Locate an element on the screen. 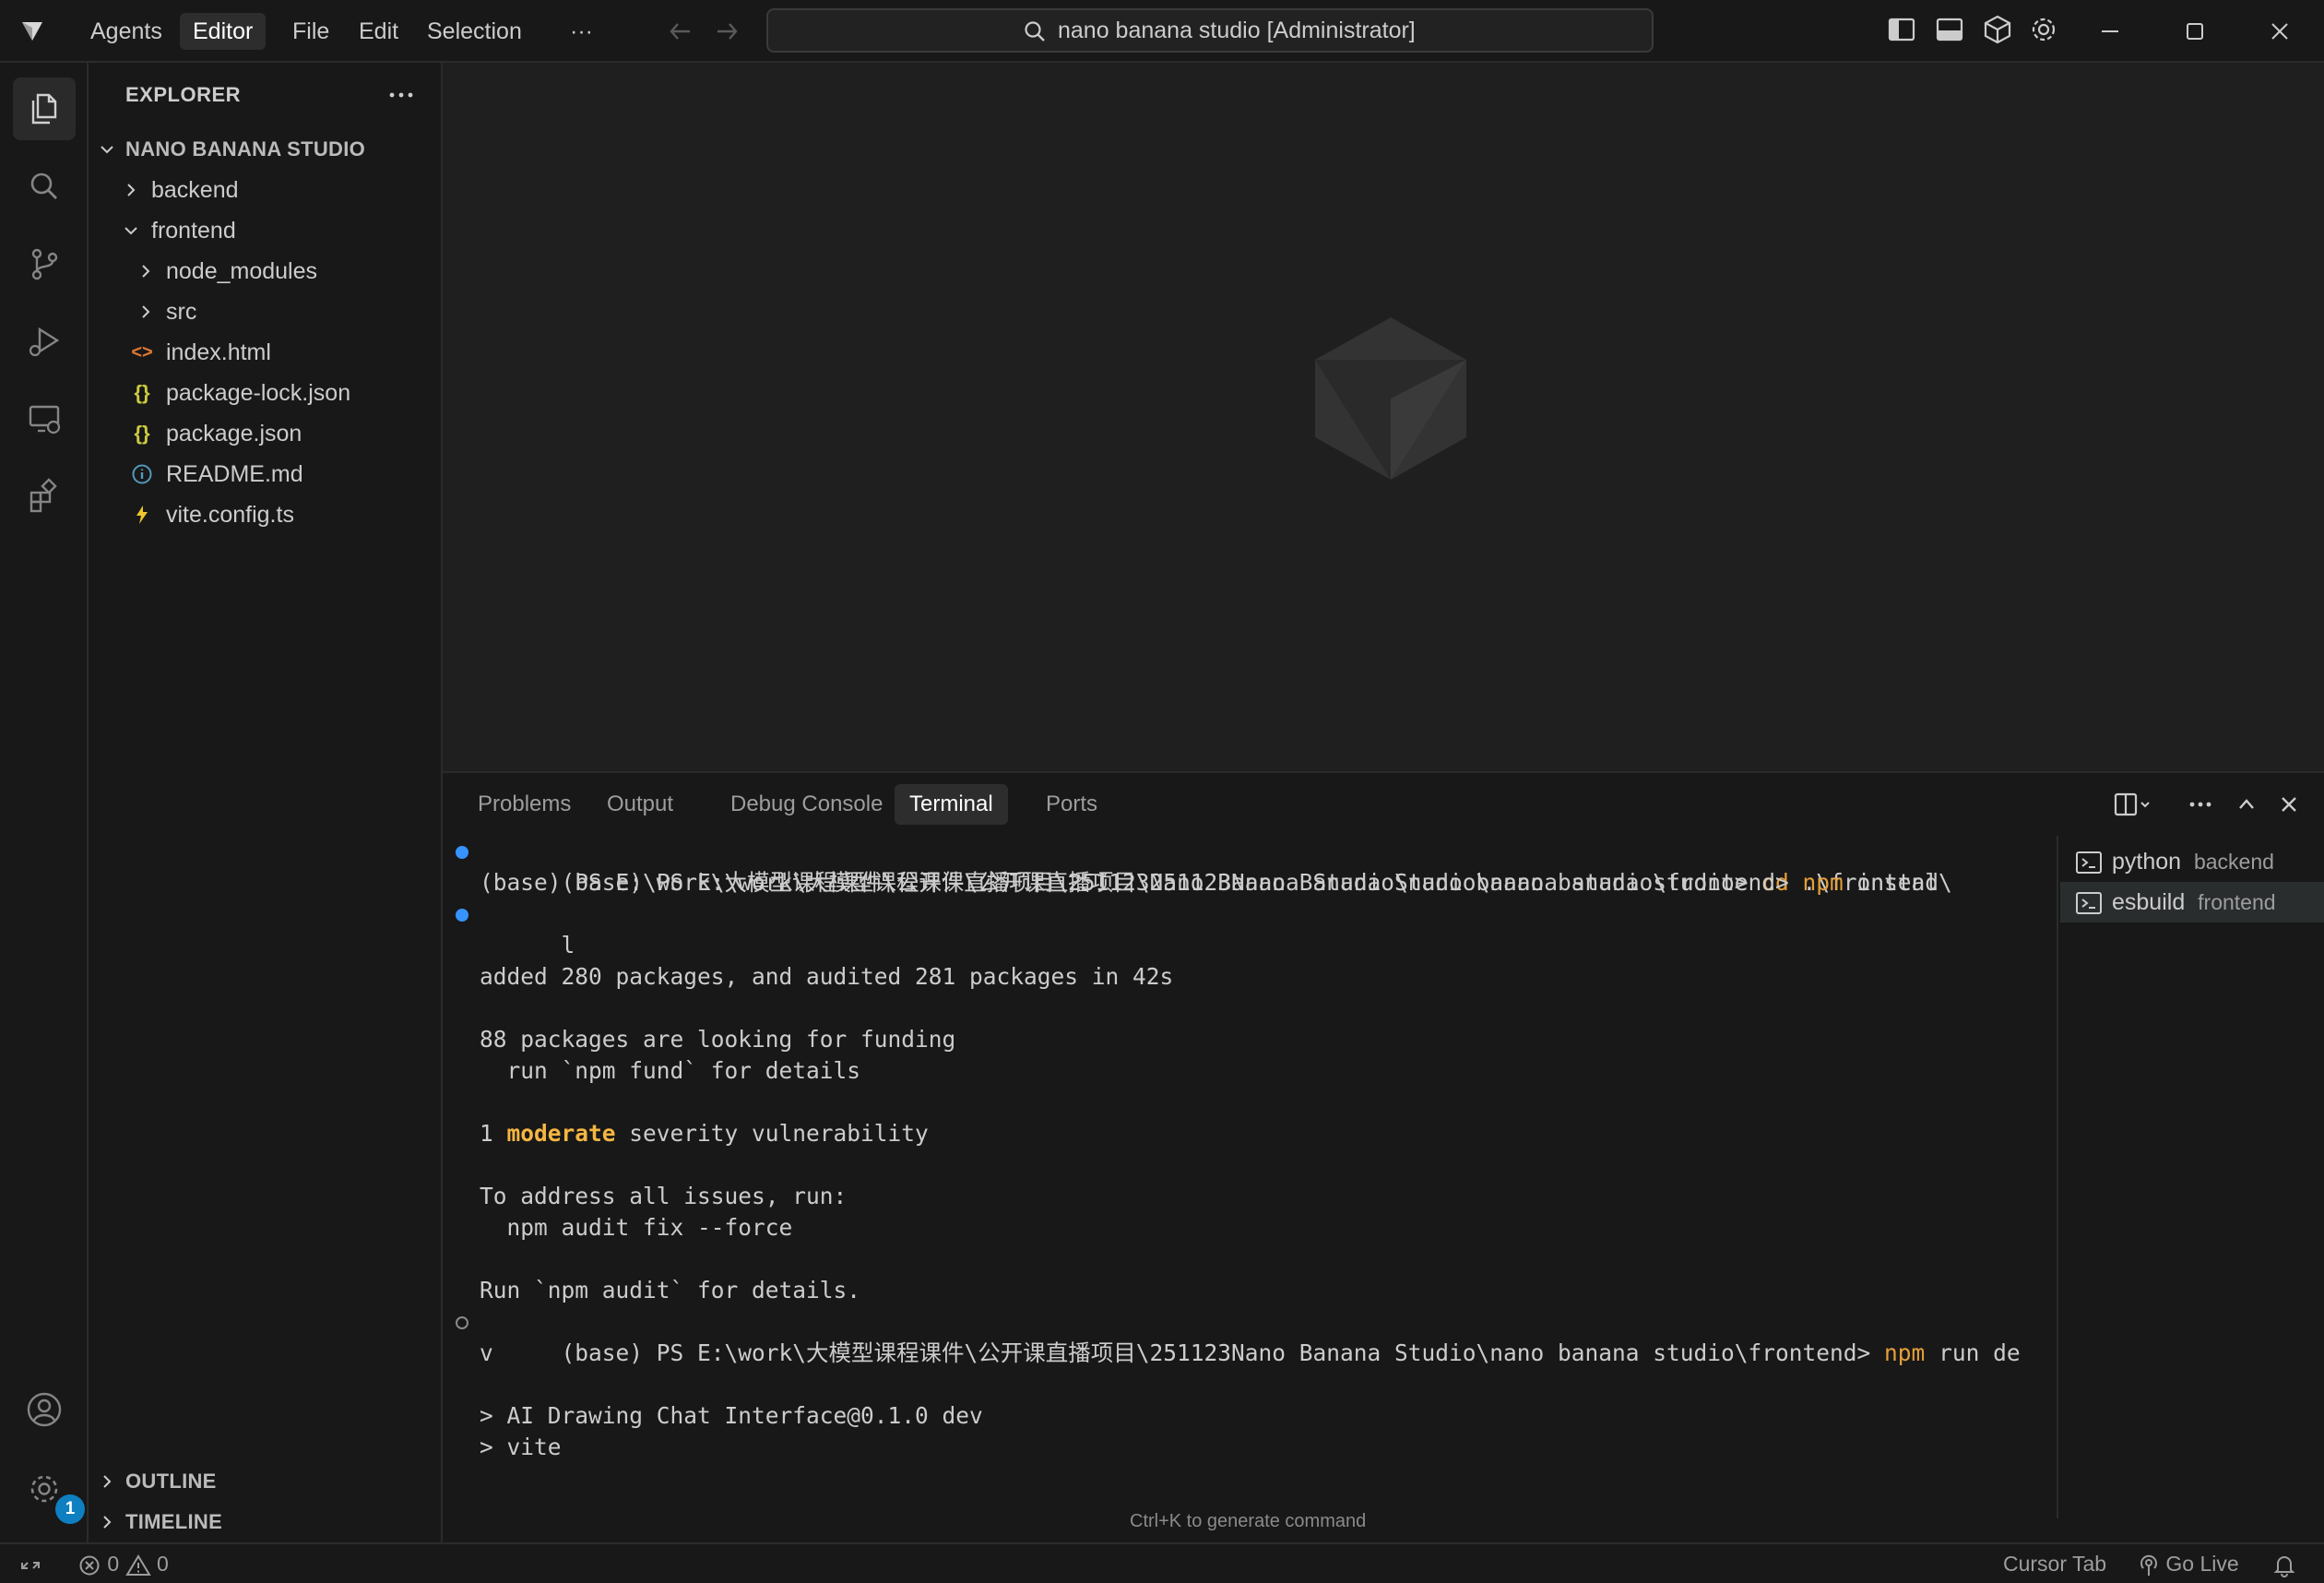 This screenshot has height=1583, width=2324. tree-item-package-lock: {} package-lock.json is located at coordinates (265, 393).